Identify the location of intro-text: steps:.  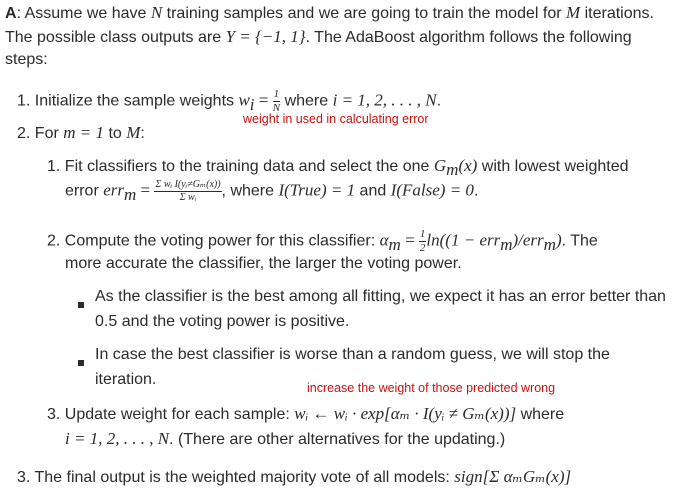
(26, 59).